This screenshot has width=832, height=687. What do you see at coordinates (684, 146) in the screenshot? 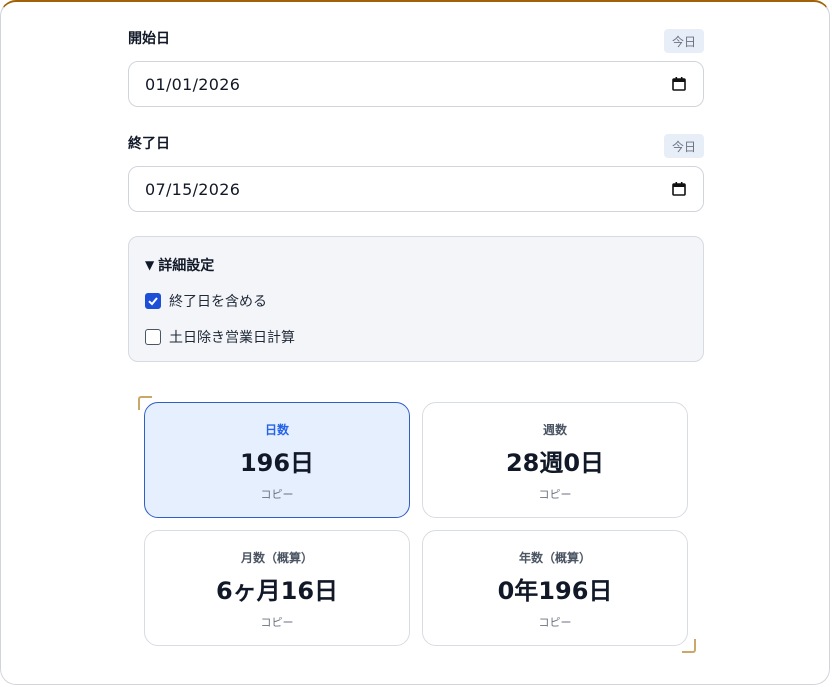
I see `end-today-button: 今日` at bounding box center [684, 146].